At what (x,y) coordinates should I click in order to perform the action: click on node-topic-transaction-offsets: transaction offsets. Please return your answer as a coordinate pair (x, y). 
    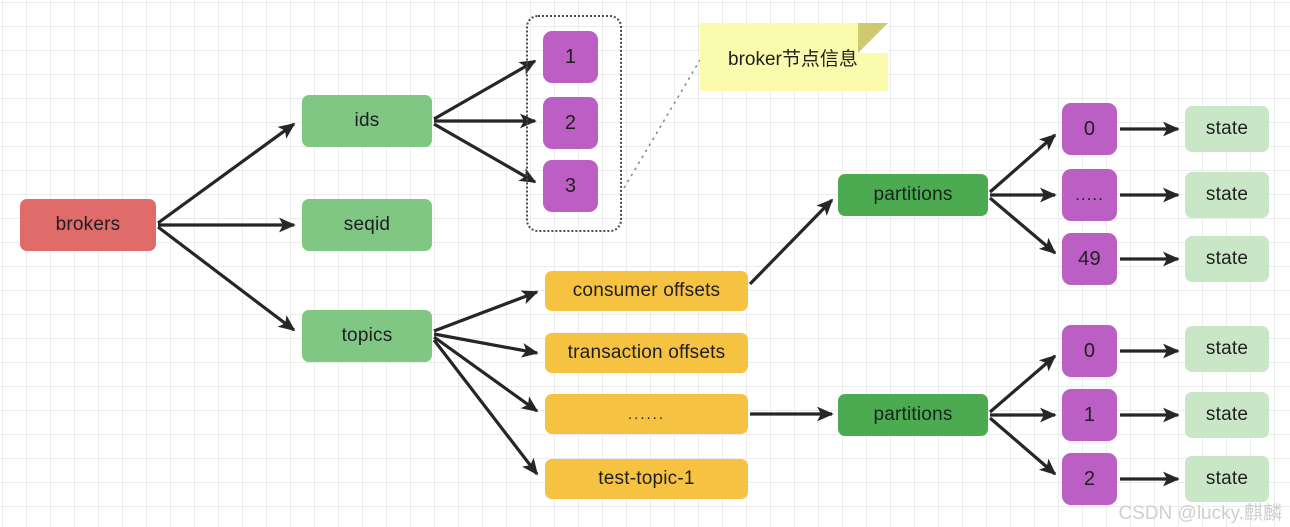
    Looking at the image, I should click on (646, 353).